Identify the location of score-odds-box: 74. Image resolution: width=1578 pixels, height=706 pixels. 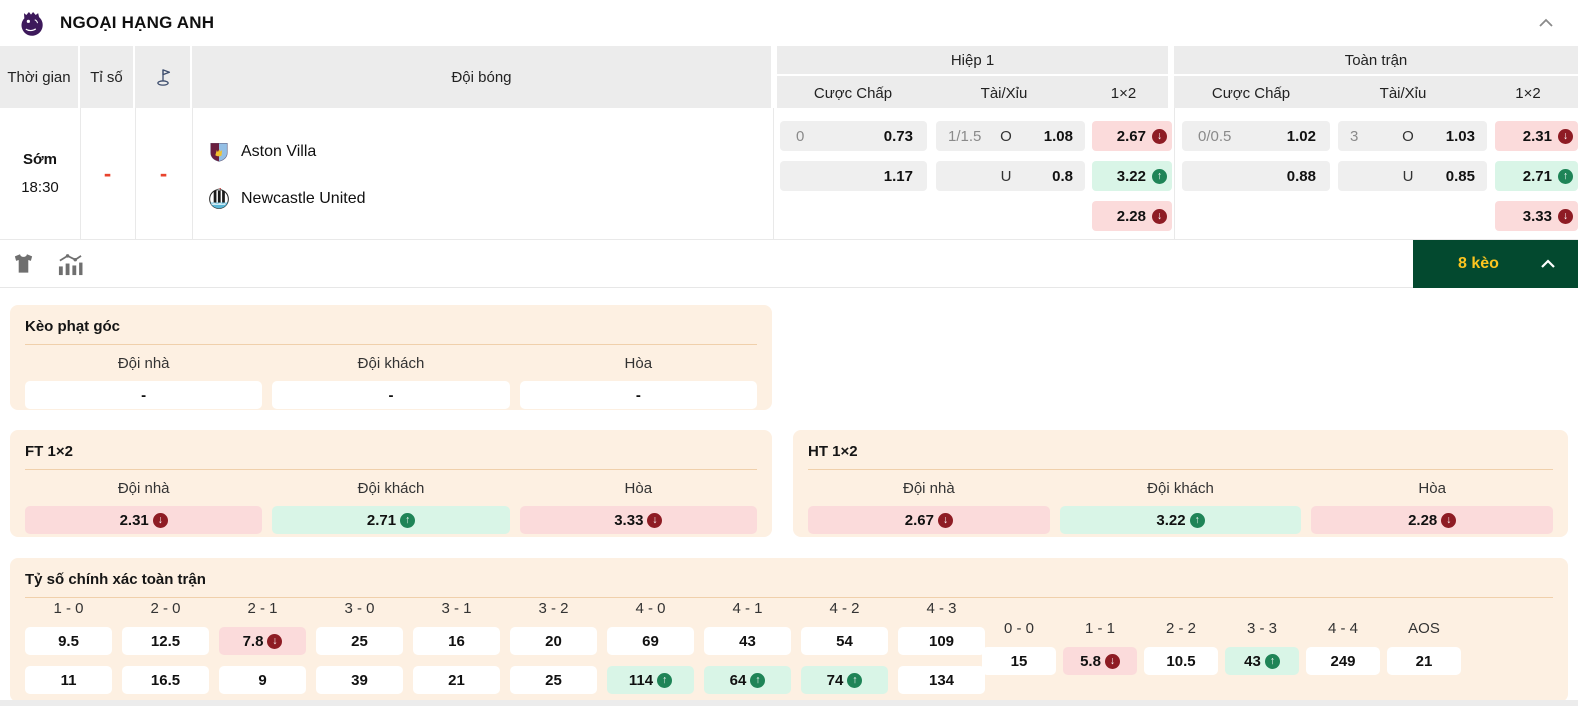
(844, 680).